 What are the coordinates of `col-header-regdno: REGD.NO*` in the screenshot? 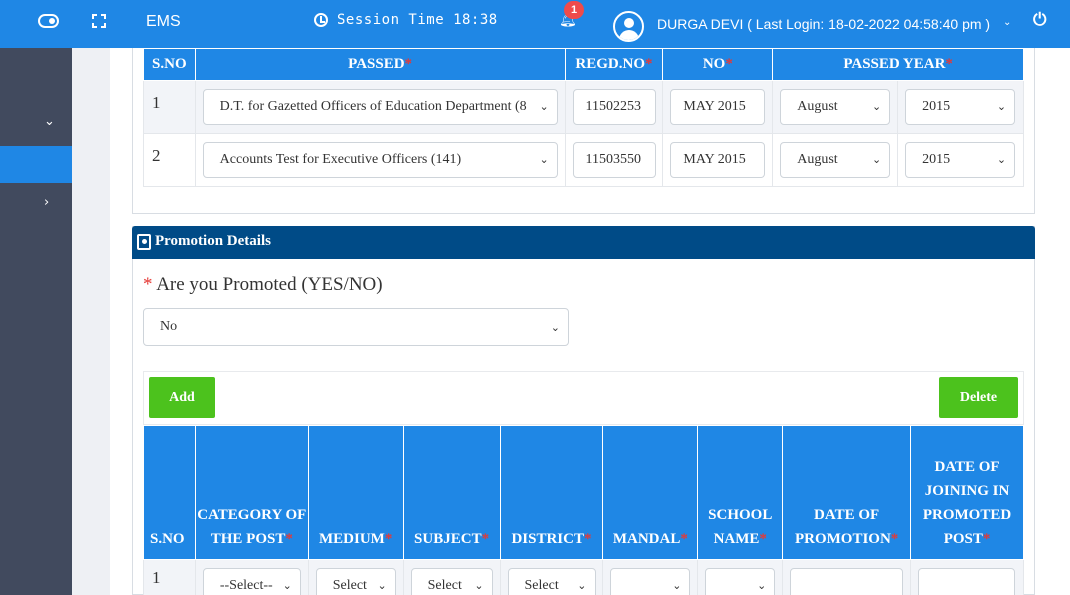 It's located at (614, 64).